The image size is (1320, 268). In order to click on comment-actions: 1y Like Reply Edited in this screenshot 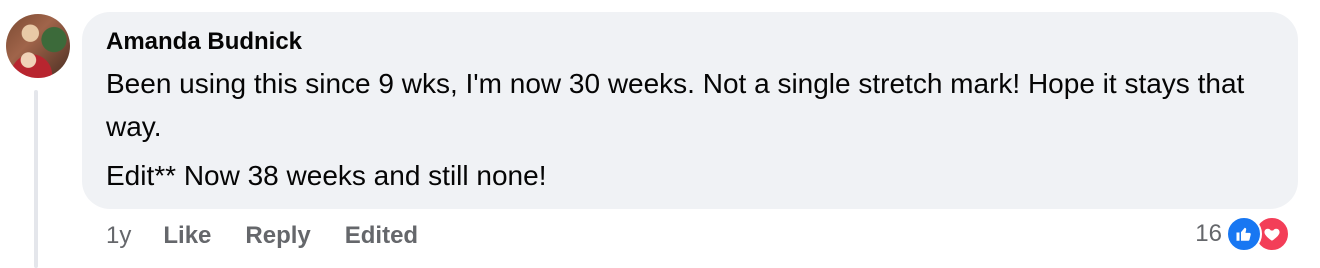, I will do `click(262, 236)`.